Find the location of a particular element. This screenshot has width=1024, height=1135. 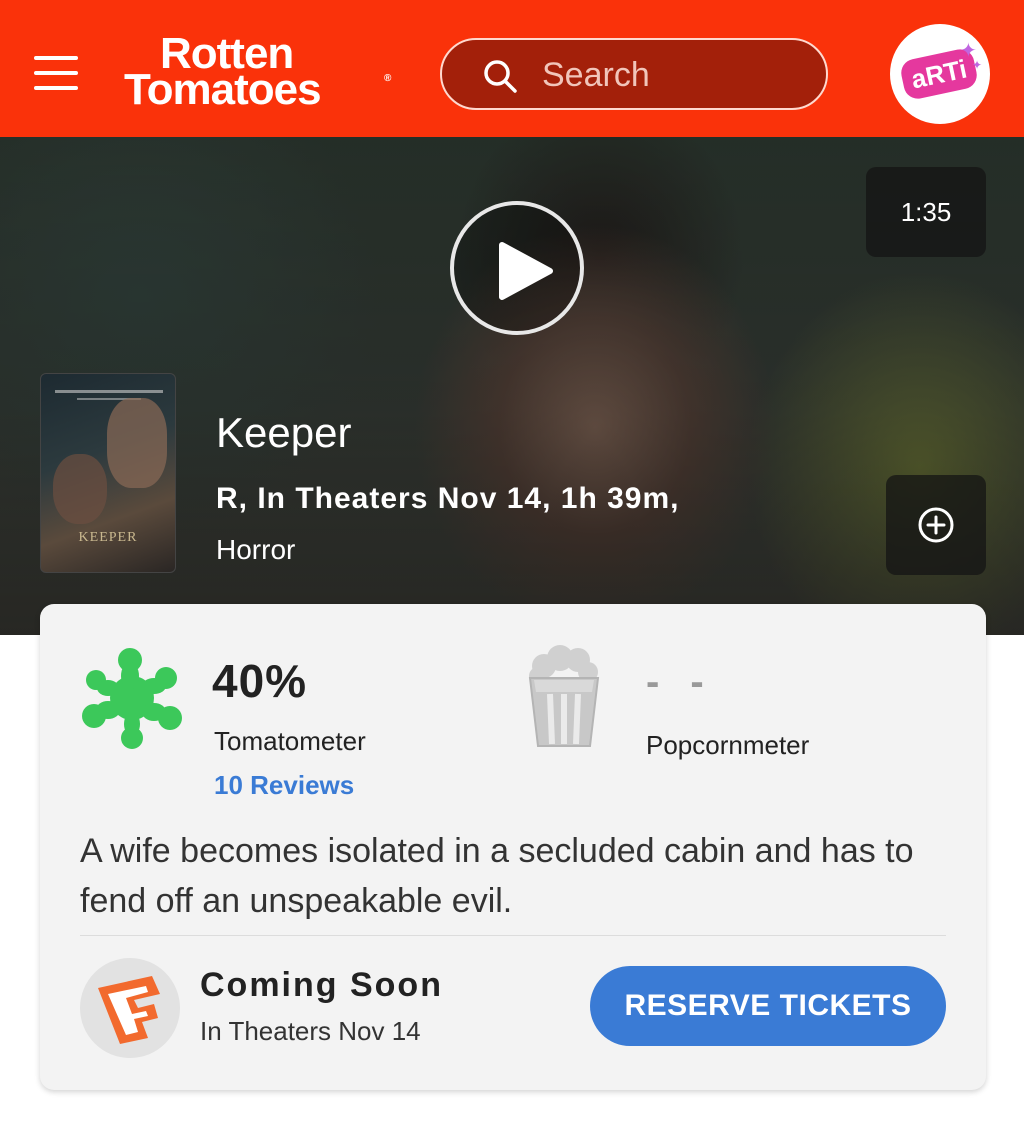

release-status-date: In Theaters Nov 14 is located at coordinates (310, 1031).